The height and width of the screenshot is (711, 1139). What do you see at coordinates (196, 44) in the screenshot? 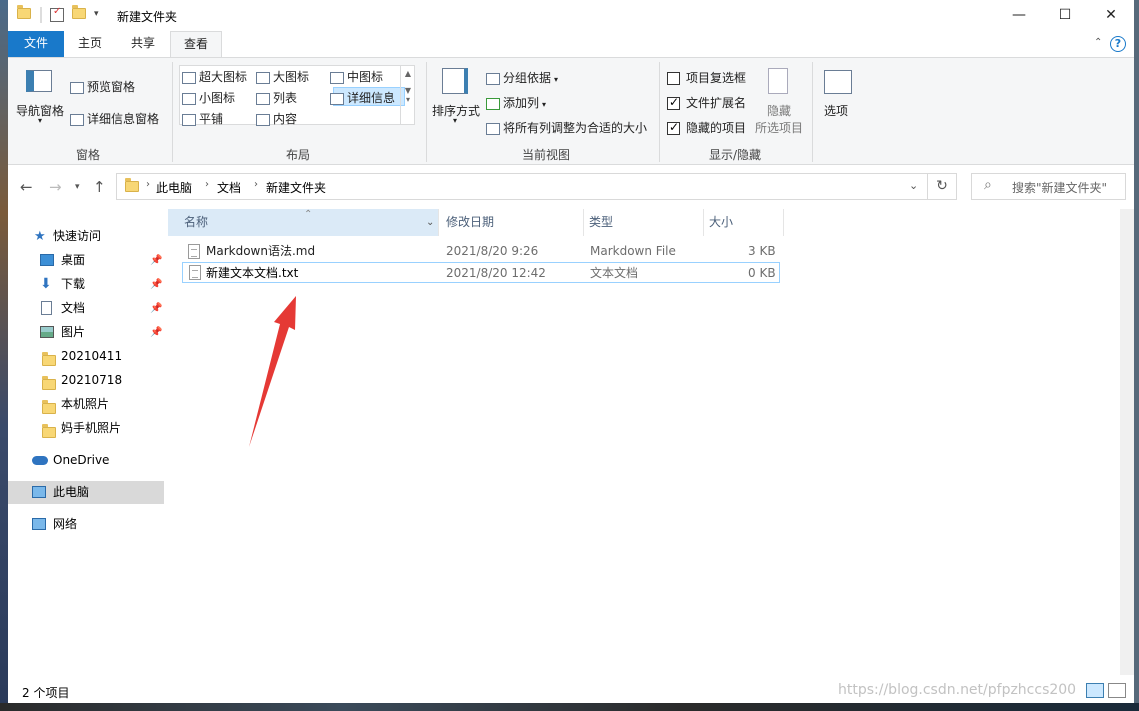
I see `tab-view: 查看` at bounding box center [196, 44].